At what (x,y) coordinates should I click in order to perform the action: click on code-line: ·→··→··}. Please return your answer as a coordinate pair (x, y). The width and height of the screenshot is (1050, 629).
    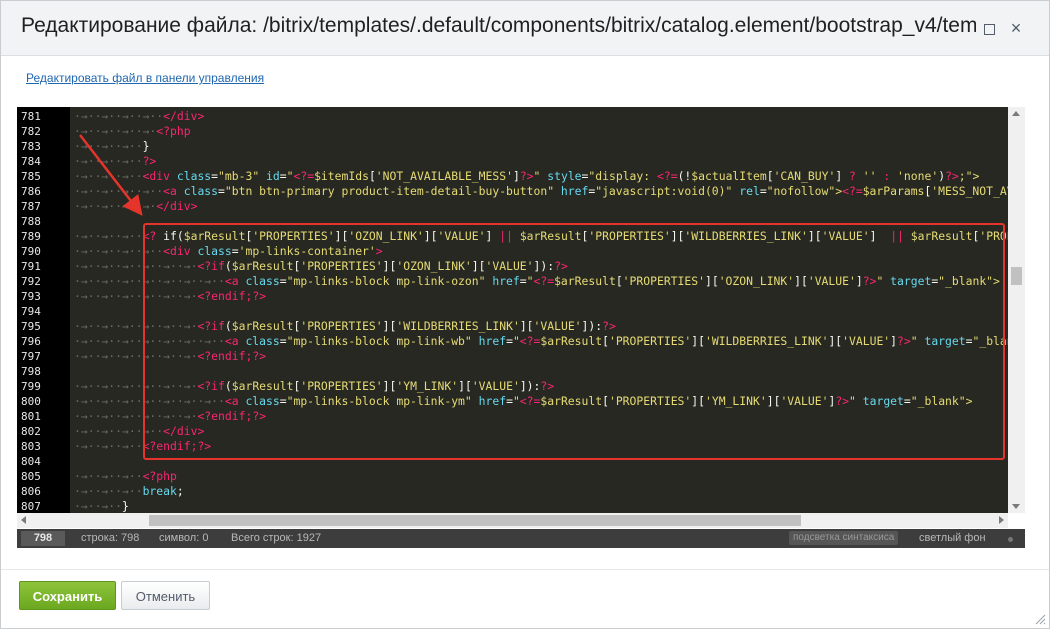
    Looking at the image, I should click on (101, 506).